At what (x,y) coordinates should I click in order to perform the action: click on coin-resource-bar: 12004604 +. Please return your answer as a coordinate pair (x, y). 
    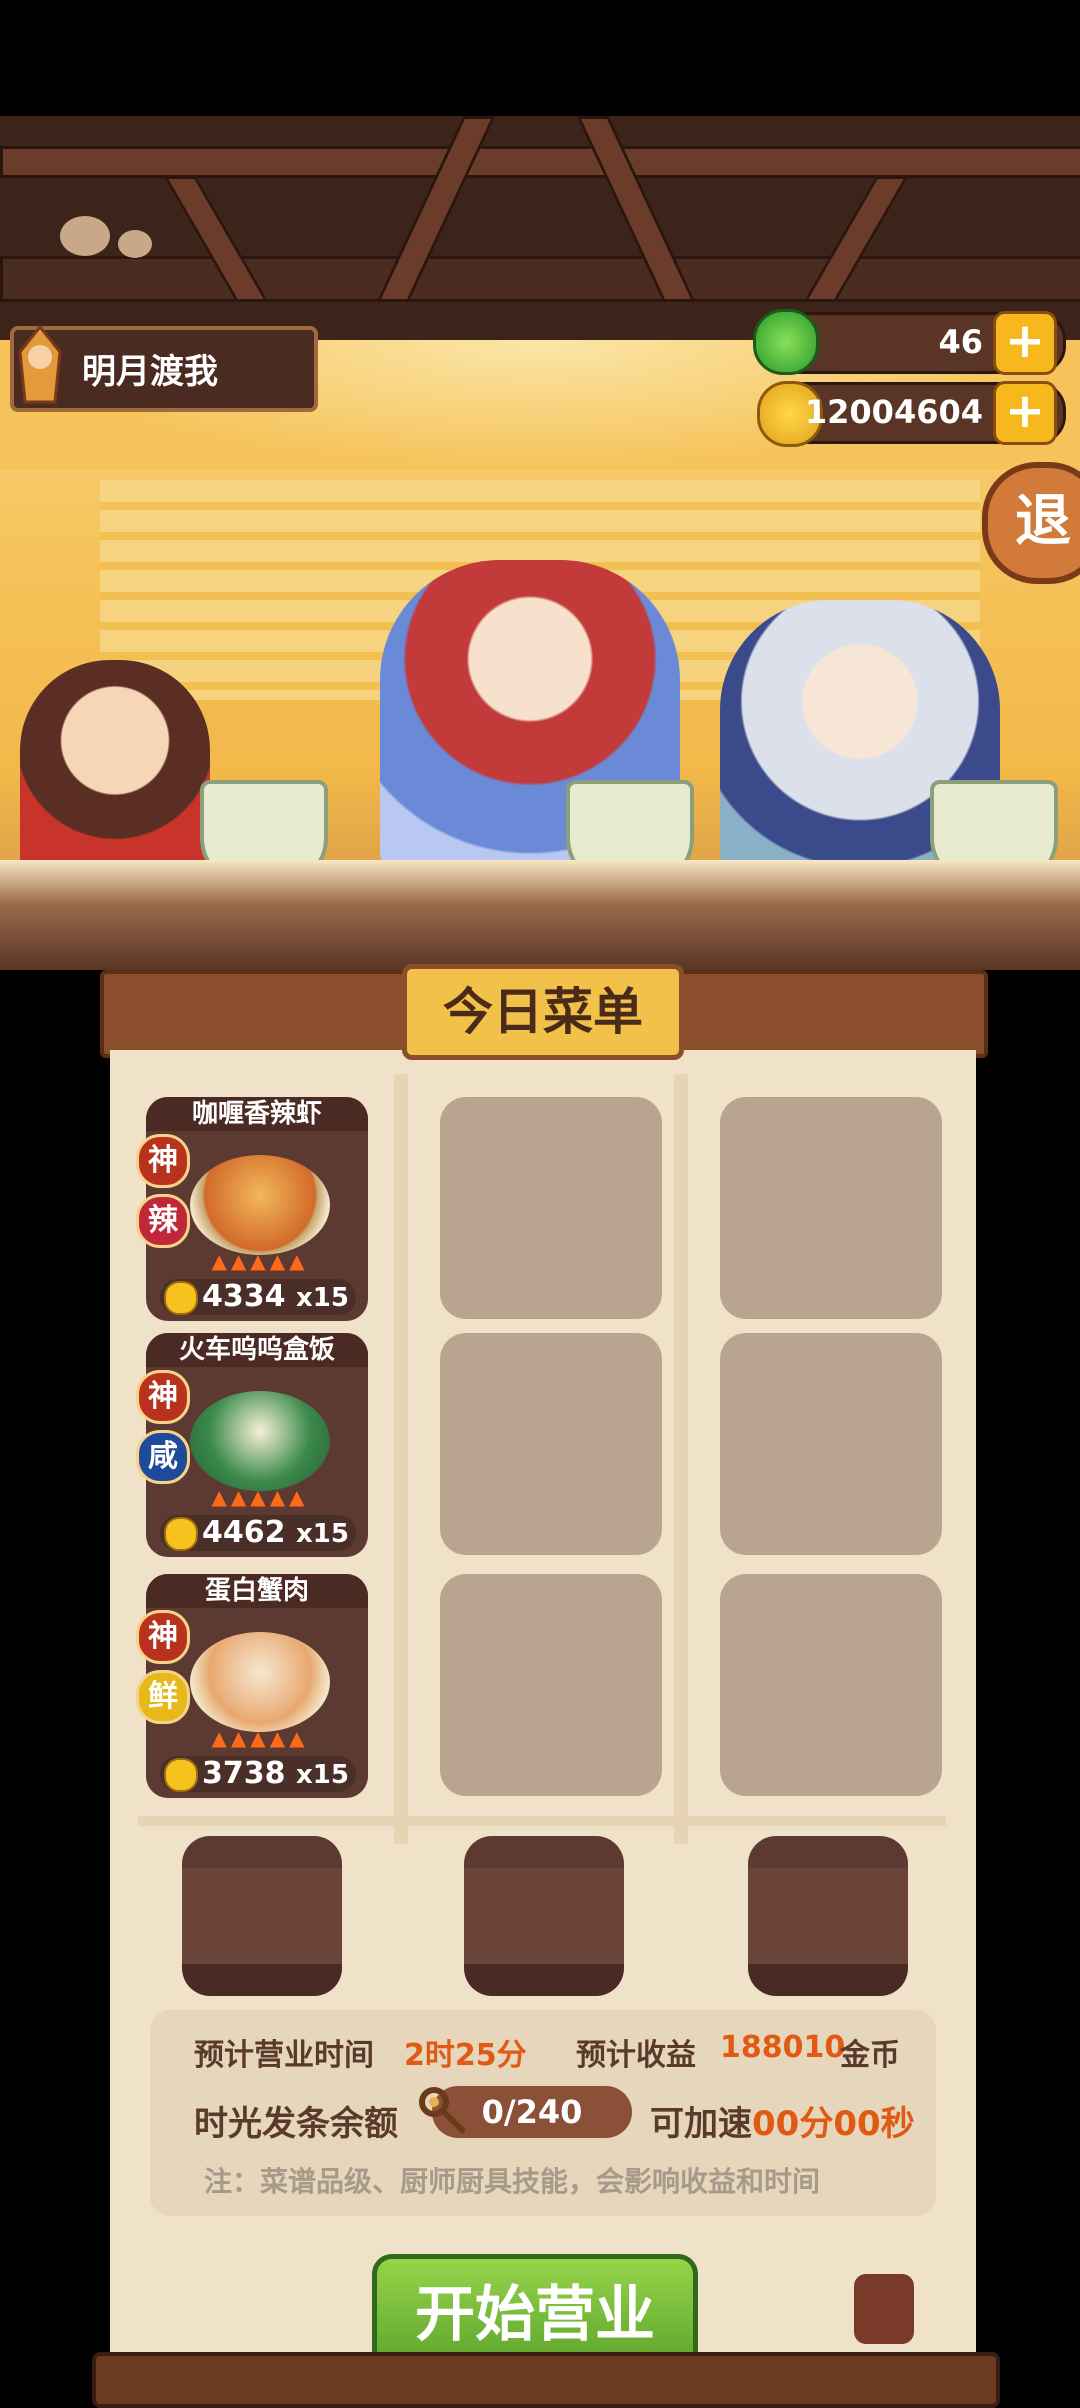
    Looking at the image, I should click on (911, 414).